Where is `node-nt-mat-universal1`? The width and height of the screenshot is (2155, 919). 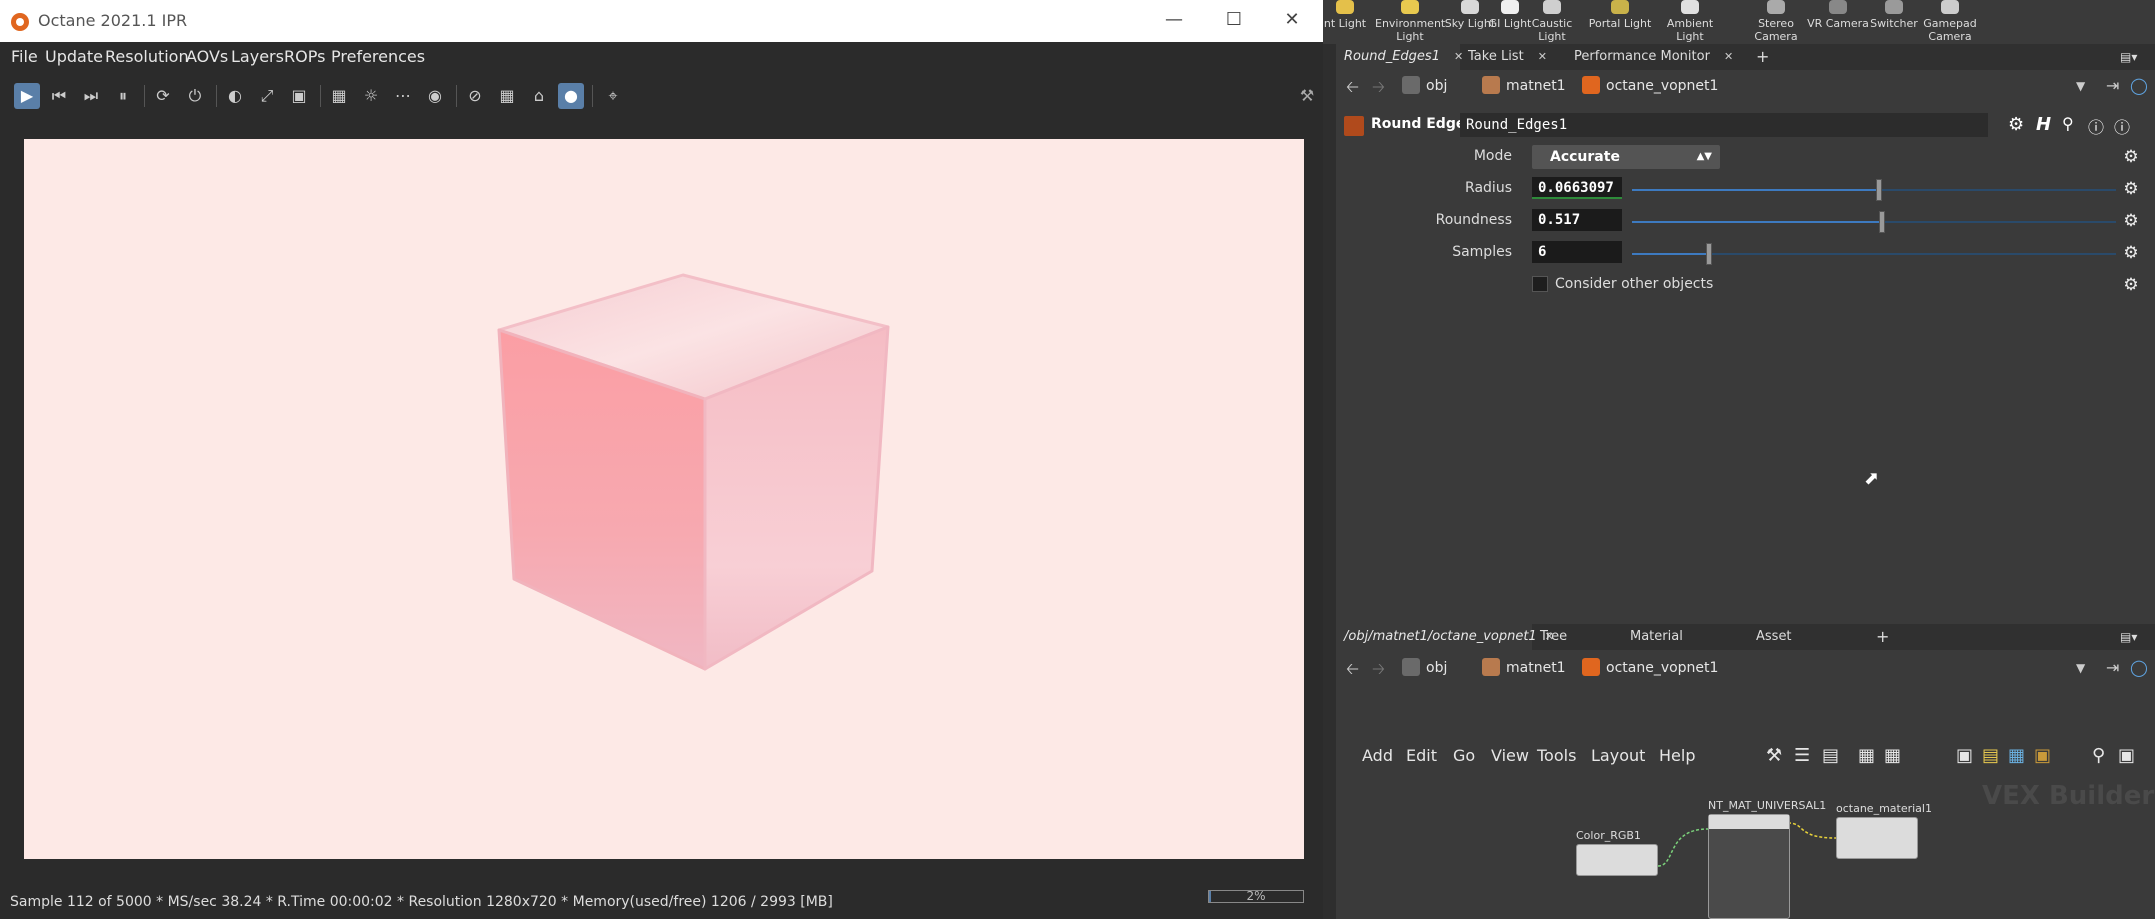
node-nt-mat-universal1 is located at coordinates (1749, 866).